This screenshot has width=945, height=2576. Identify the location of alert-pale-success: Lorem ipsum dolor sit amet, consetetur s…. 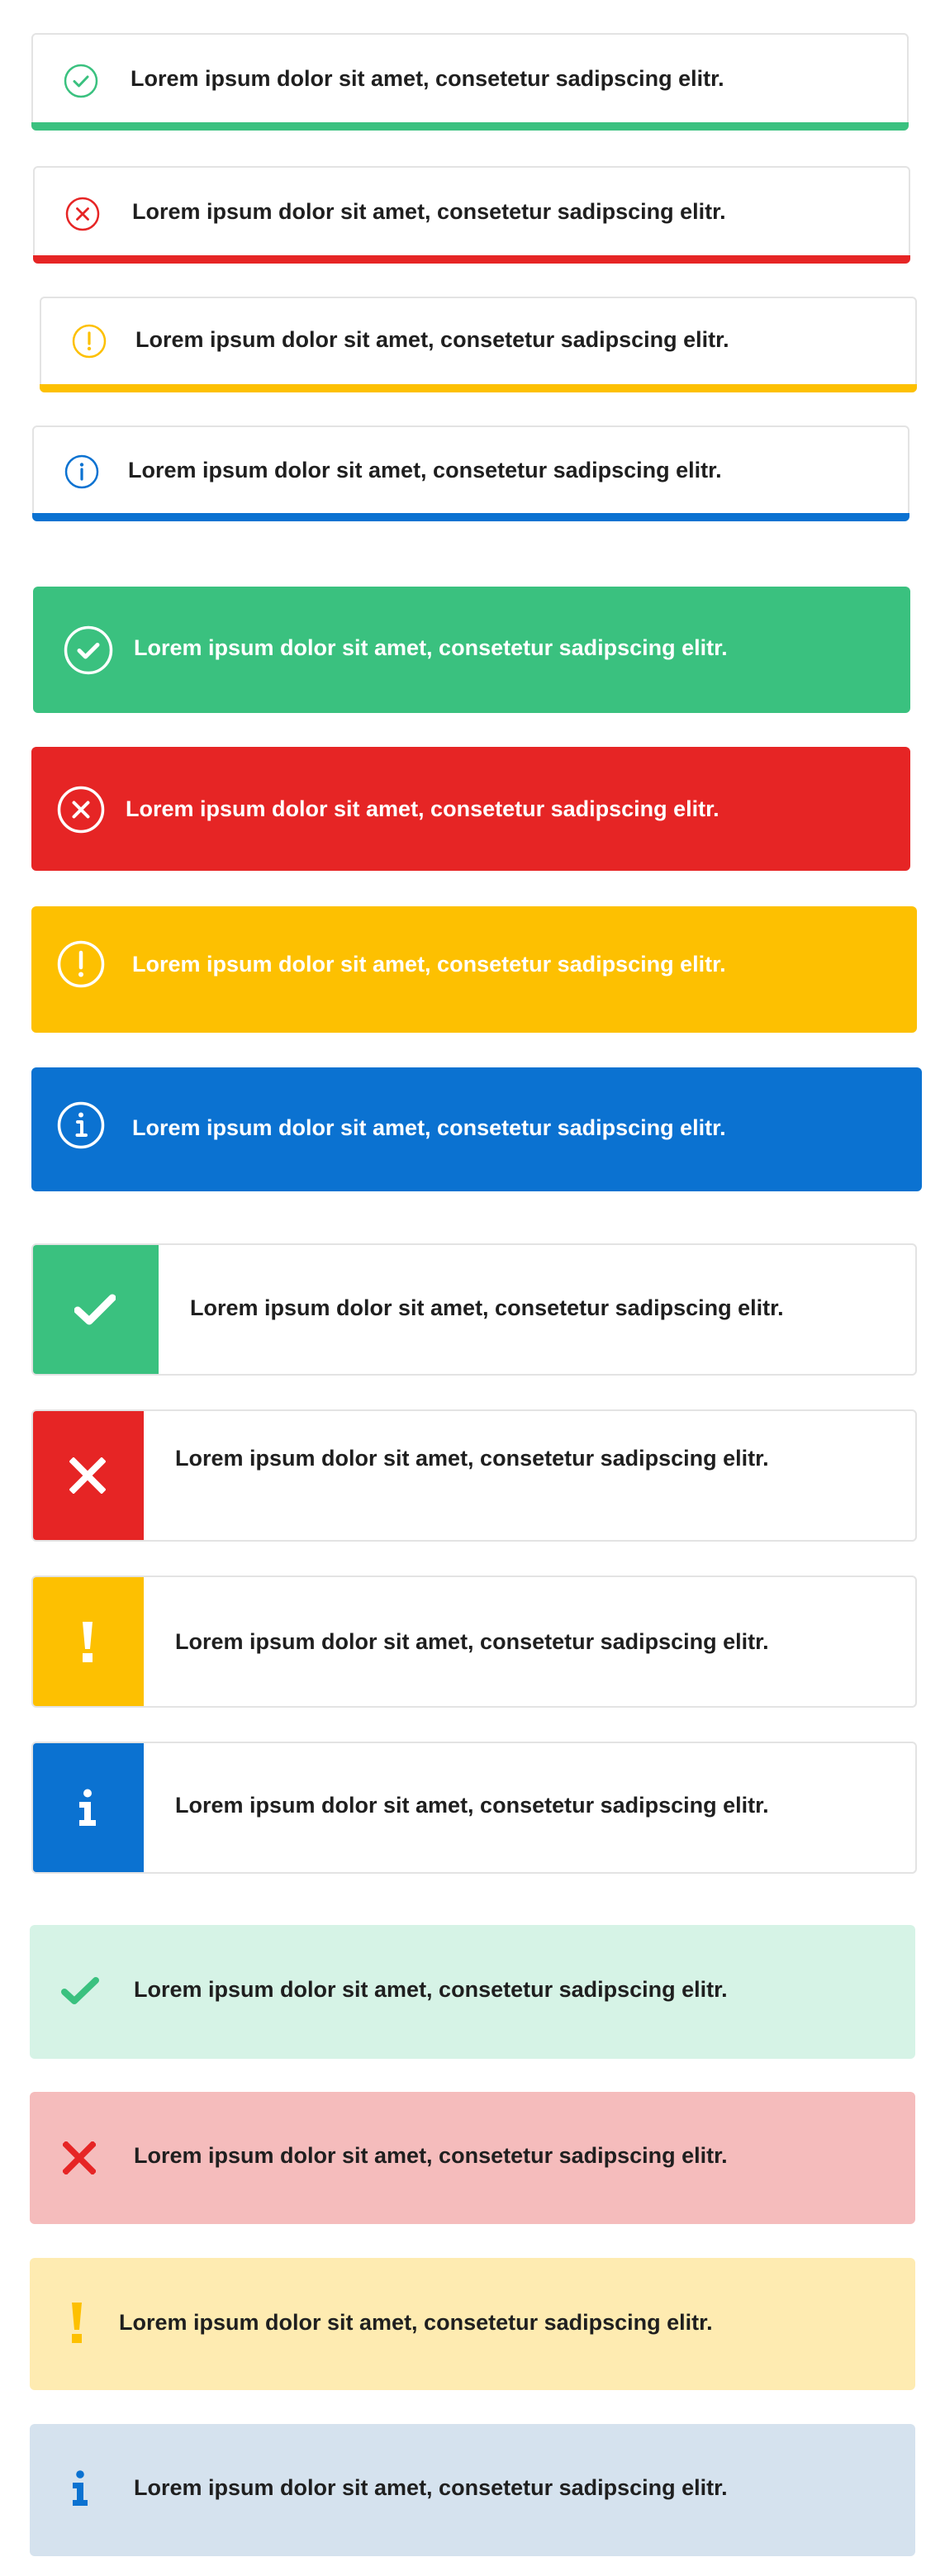
(472, 1992).